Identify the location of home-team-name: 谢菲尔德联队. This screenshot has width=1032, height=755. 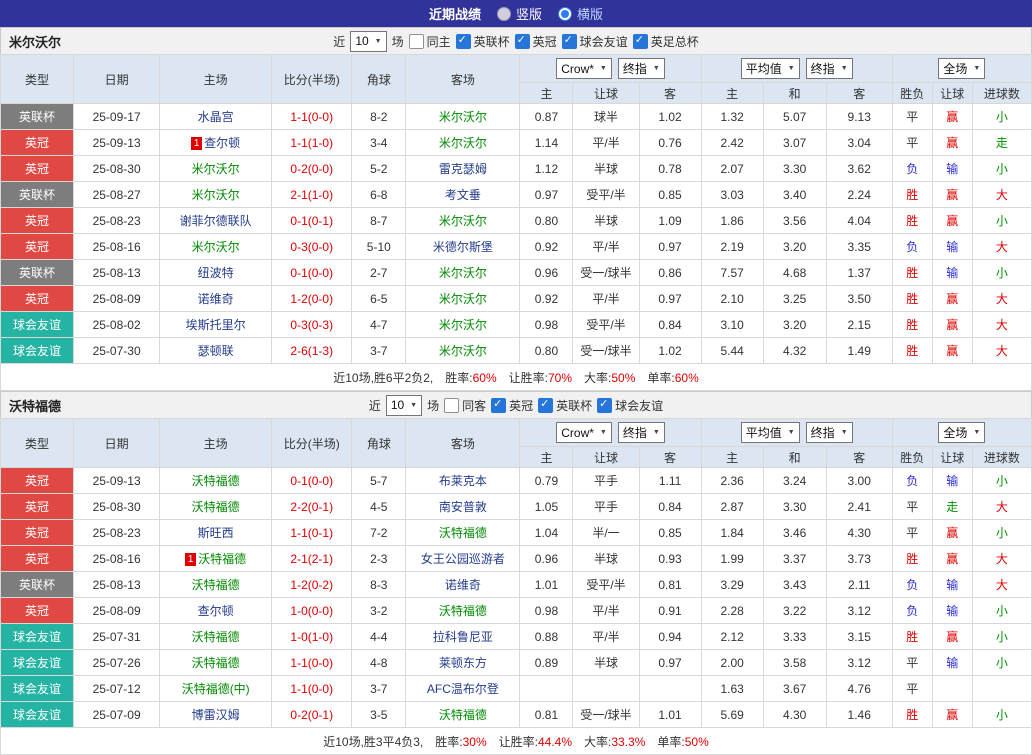
(216, 221).